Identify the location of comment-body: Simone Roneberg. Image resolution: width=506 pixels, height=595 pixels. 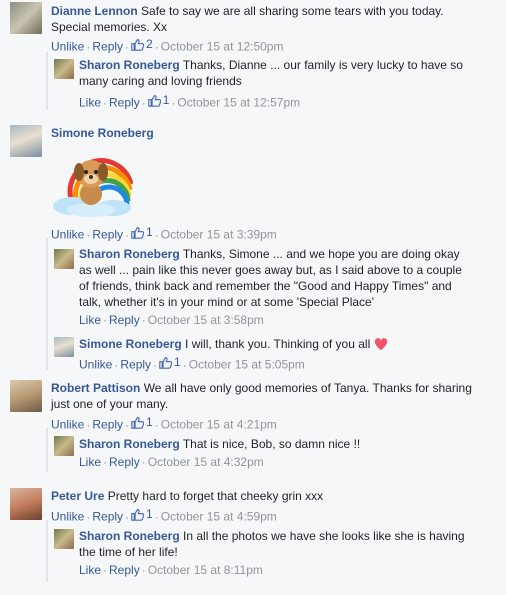
(102, 133).